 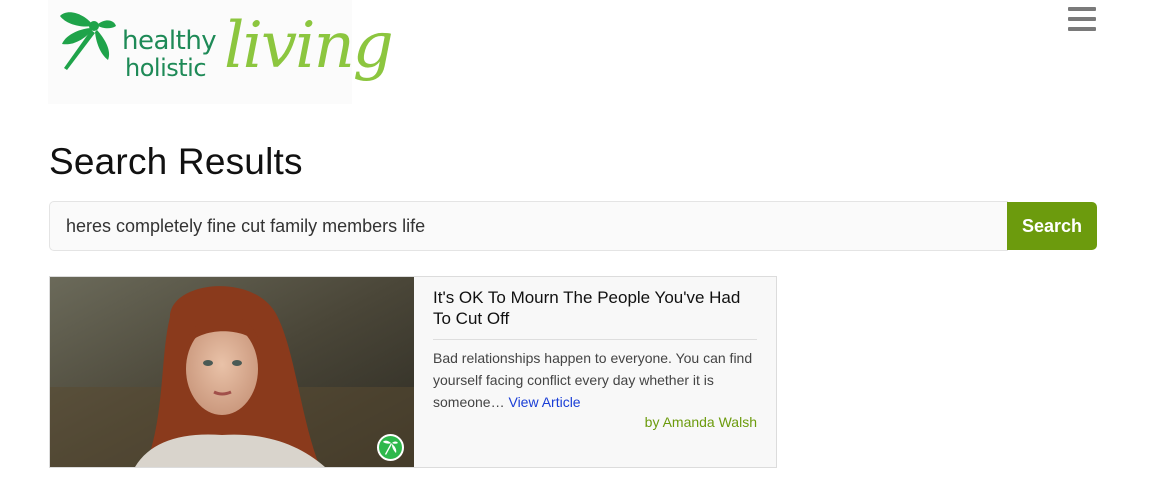 I want to click on article-photo, so click(x=232, y=372).